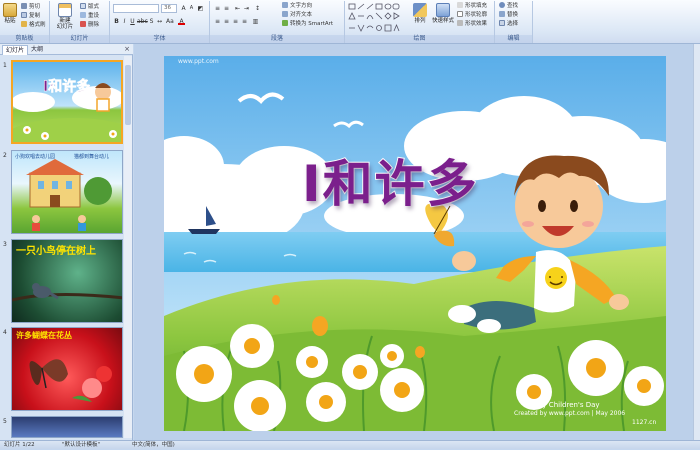 Image resolution: width=700 pixels, height=450 pixels. I want to click on scissors-icon, so click(24, 6).